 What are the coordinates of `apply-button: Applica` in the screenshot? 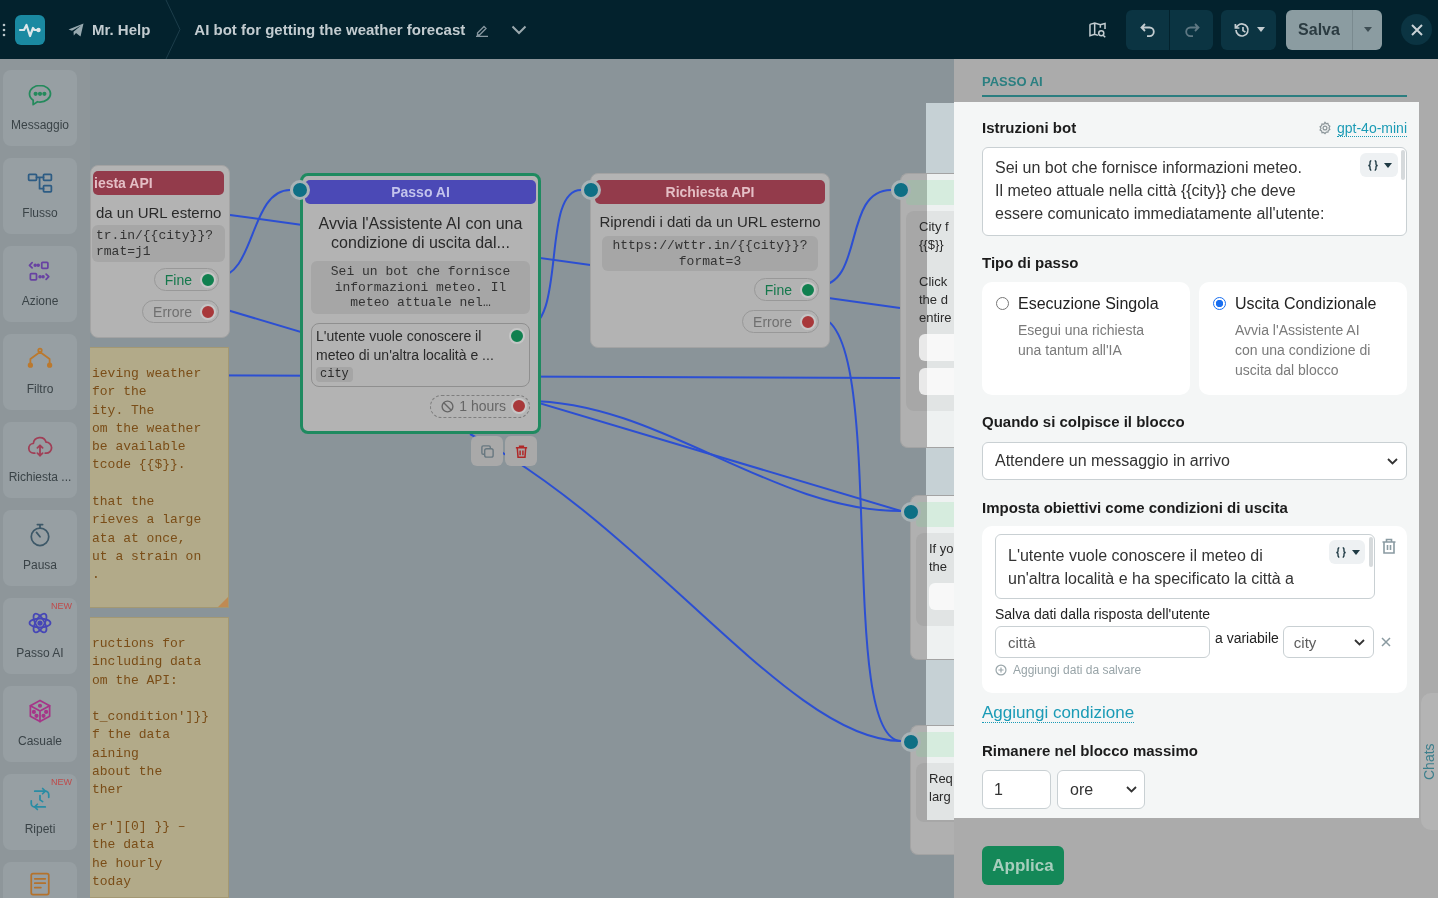 It's located at (1023, 865).